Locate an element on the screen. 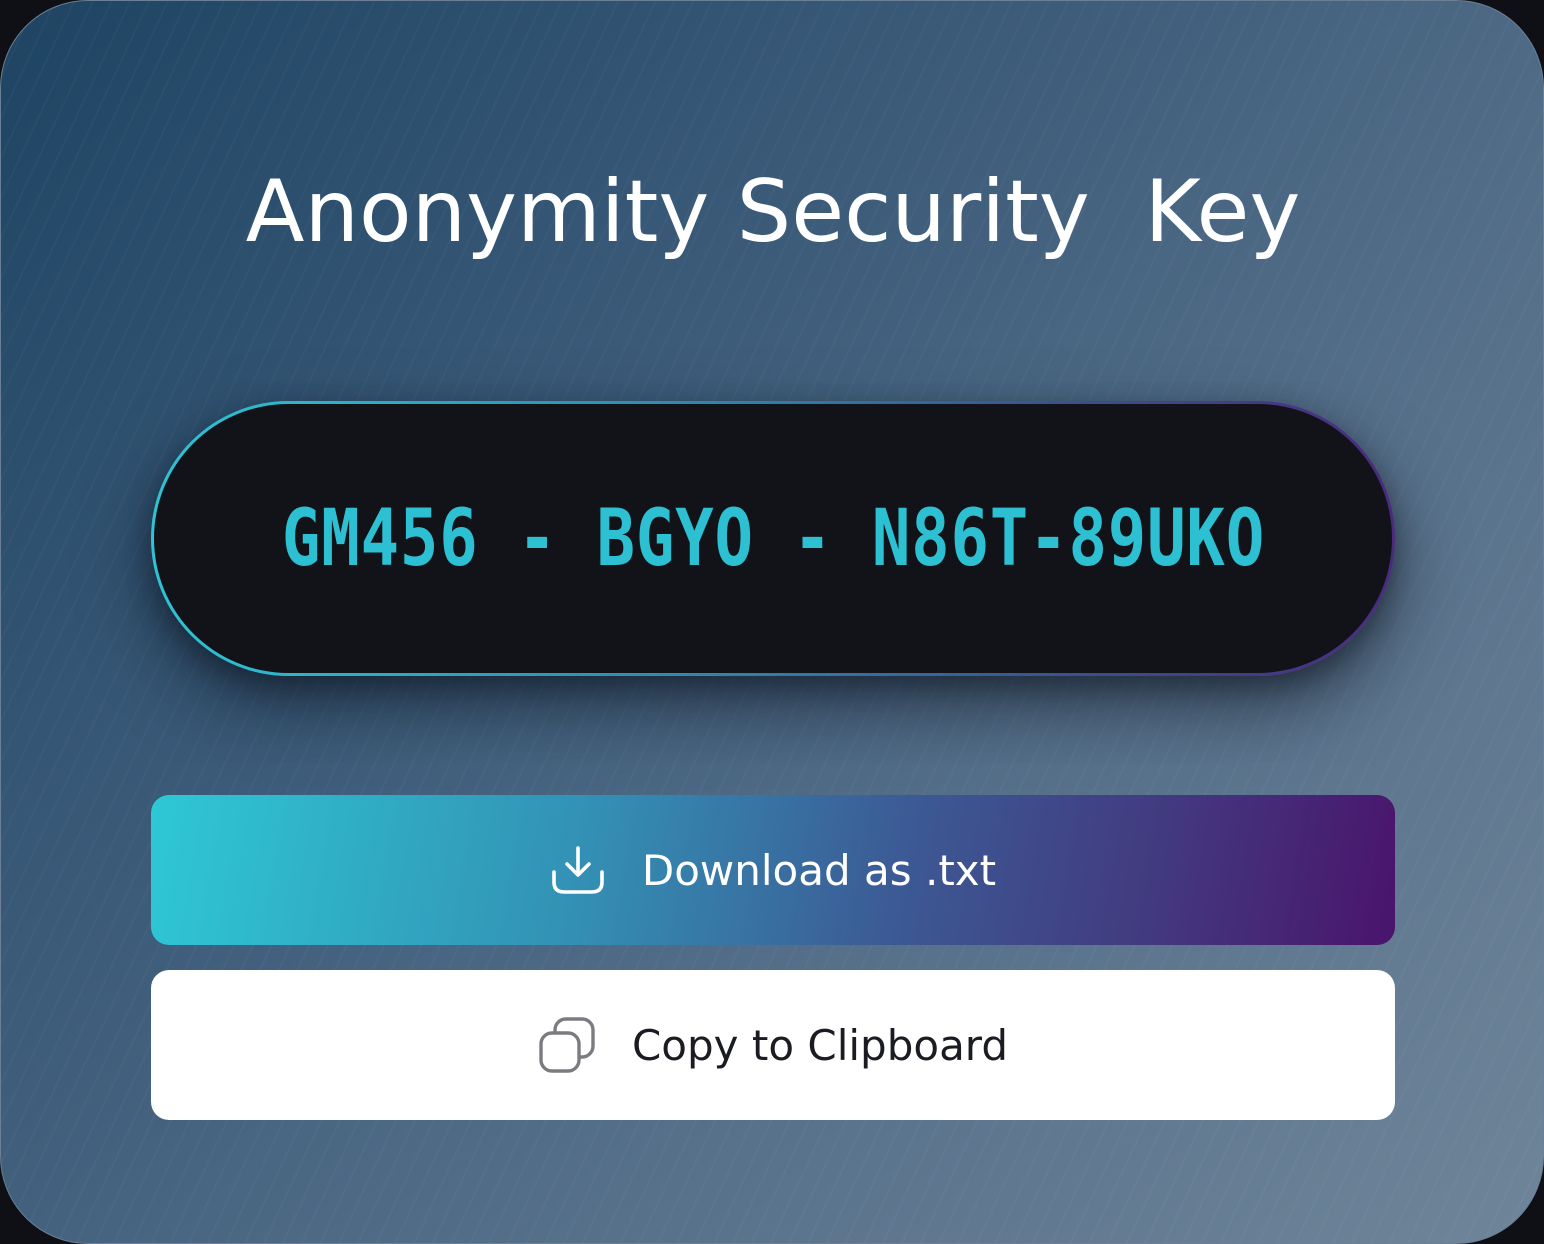 This screenshot has width=1544, height=1244. copy-to-clipboard-button: Copy to Clipboard is located at coordinates (773, 1045).